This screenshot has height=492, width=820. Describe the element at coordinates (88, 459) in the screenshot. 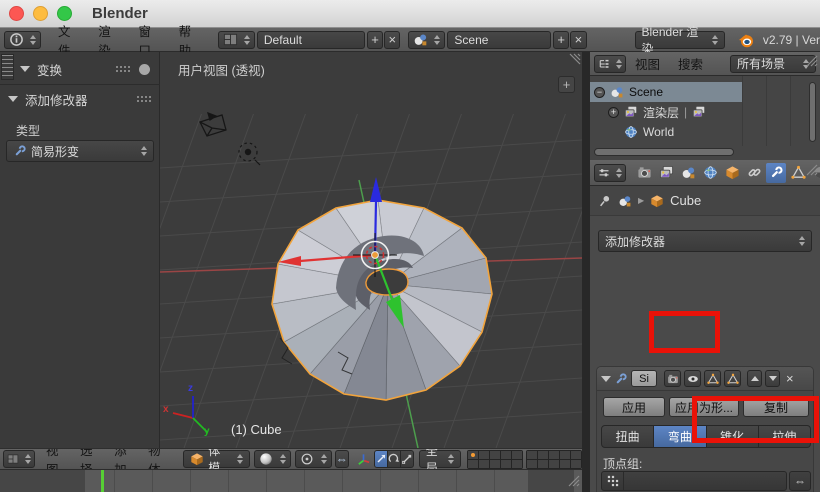

I see `menu-view3d-select: 选择` at that location.